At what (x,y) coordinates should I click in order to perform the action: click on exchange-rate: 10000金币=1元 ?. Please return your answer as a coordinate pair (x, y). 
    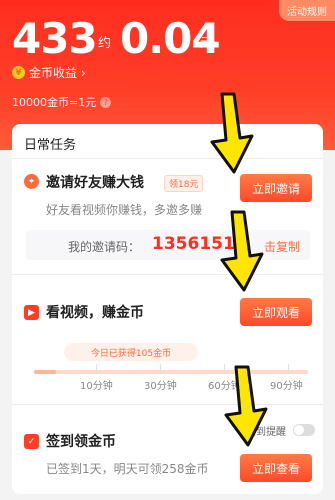
    Looking at the image, I should click on (62, 102).